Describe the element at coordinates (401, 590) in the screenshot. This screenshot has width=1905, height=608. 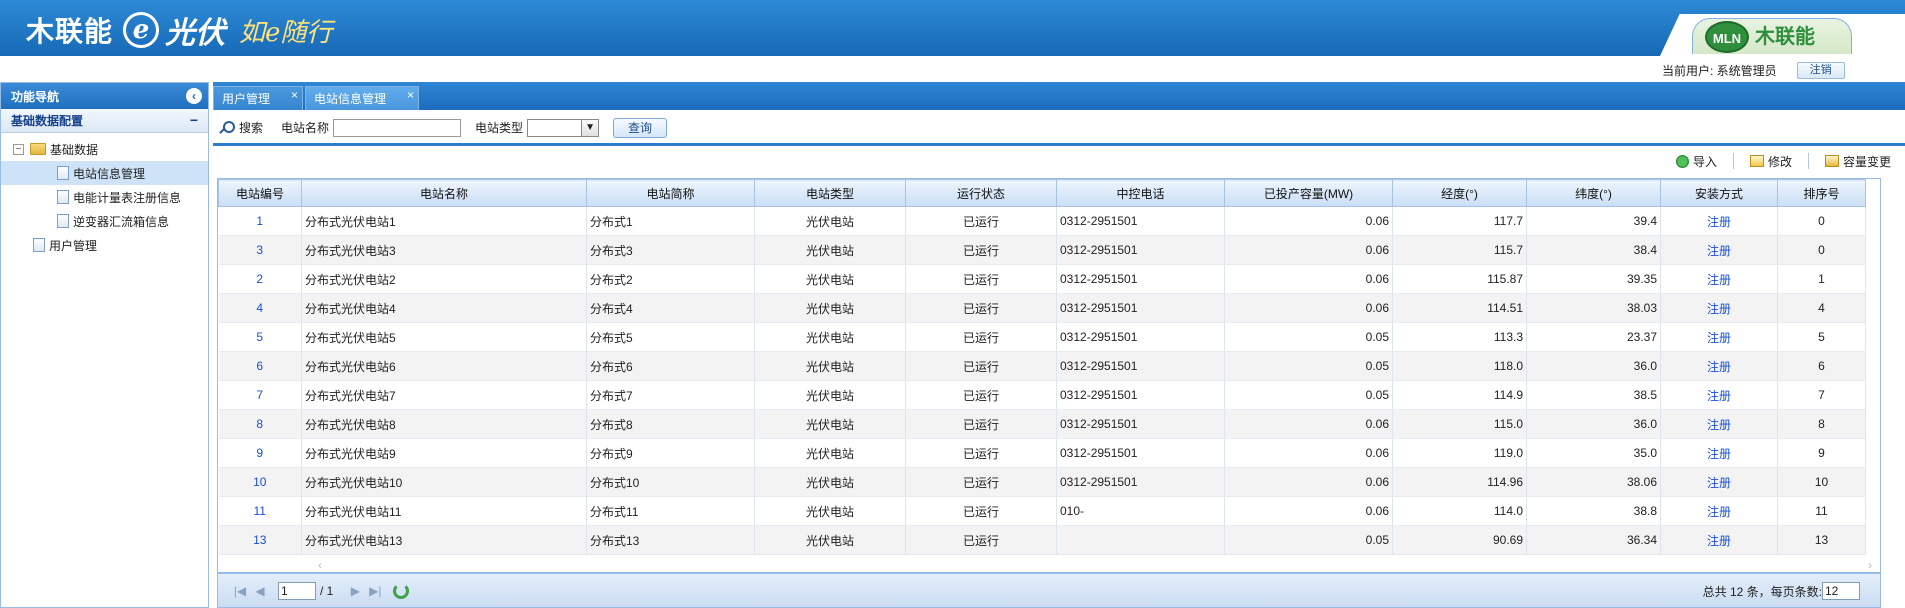
I see `refresh-icon` at that location.